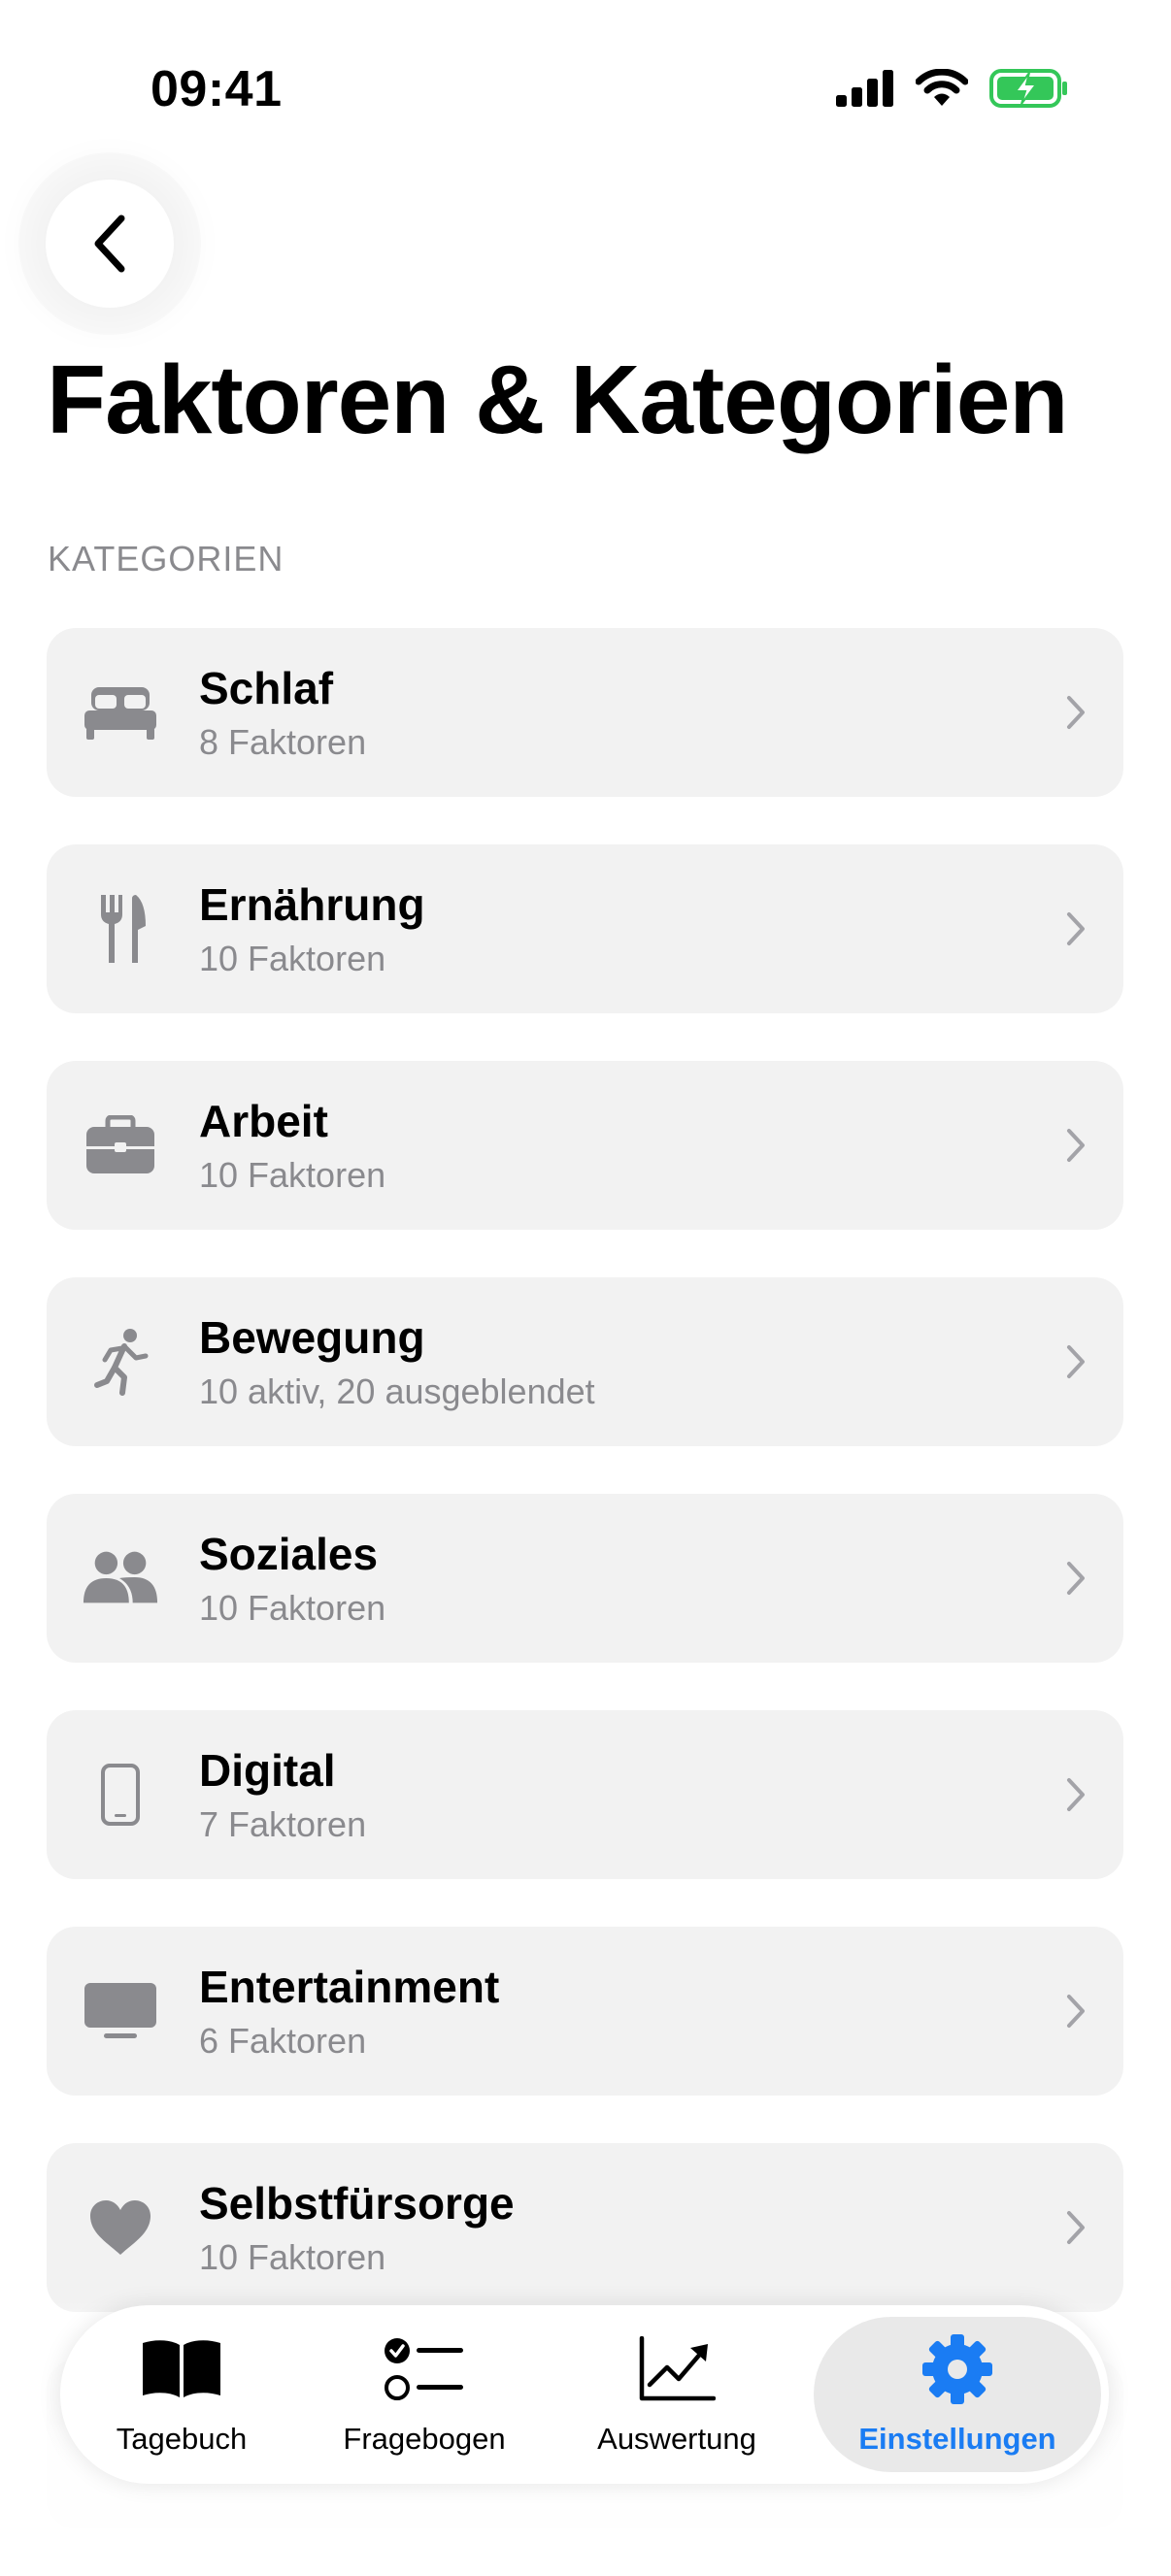 The width and height of the screenshot is (1171, 2576). I want to click on category-row-ernaehrung: Ernährung 10 Faktoren, so click(585, 928).